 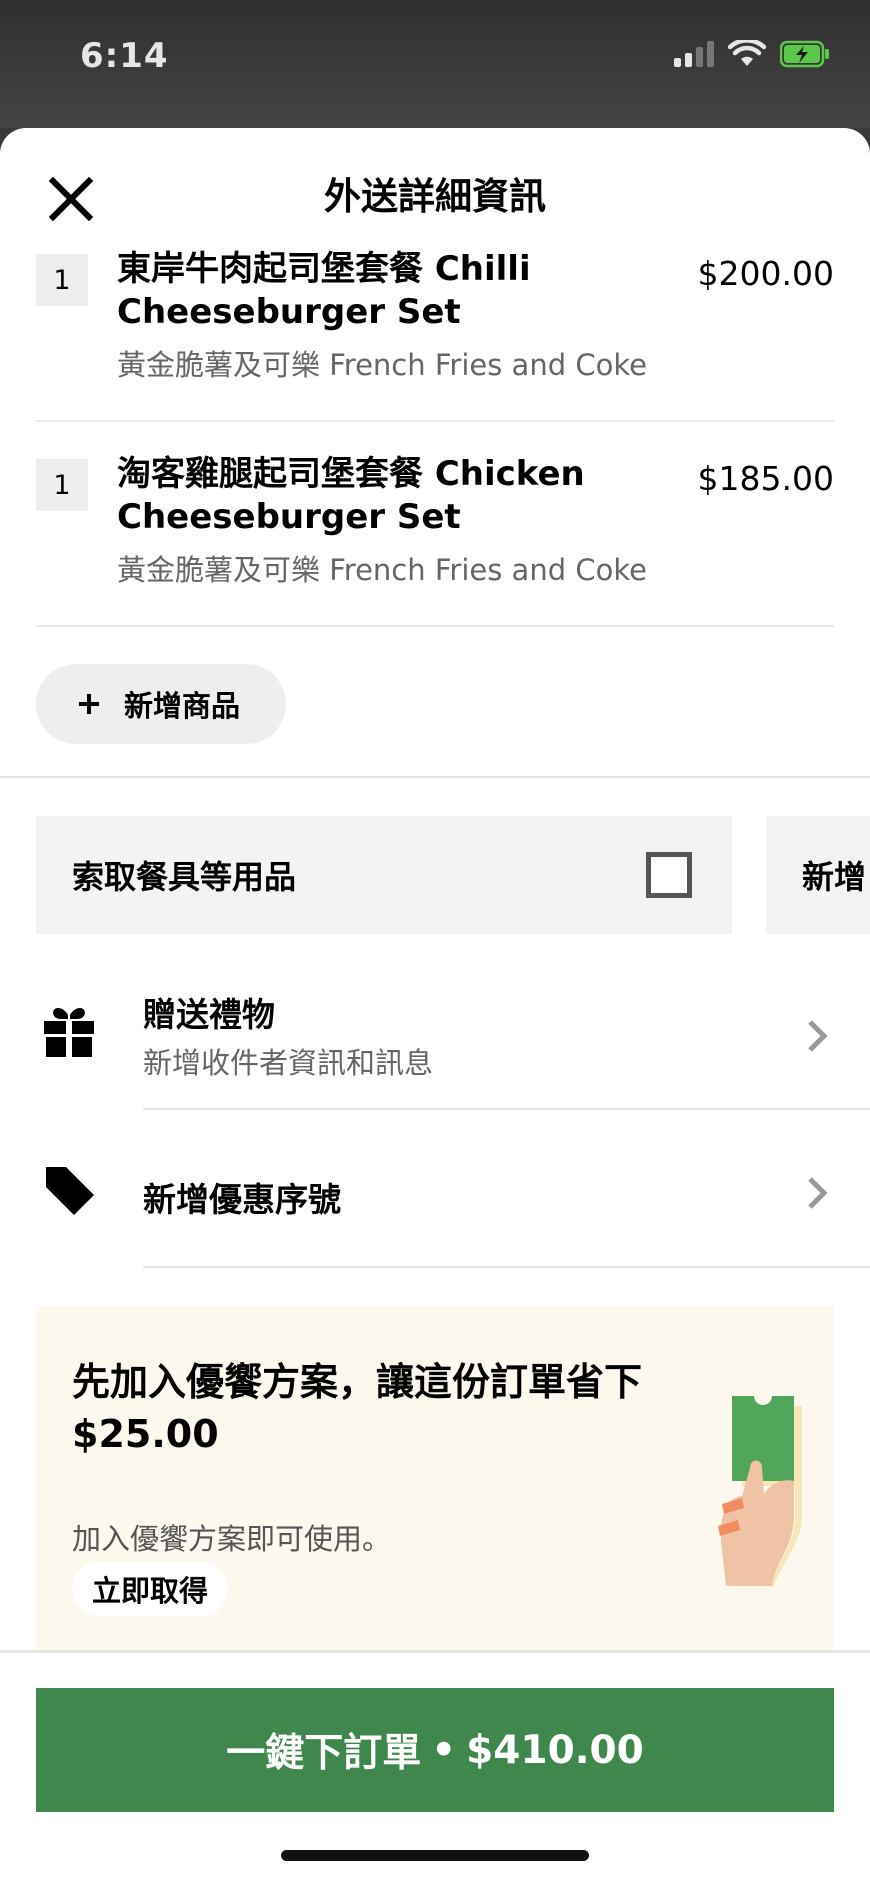 I want to click on add-item-button: 新增商品, so click(x=161, y=704).